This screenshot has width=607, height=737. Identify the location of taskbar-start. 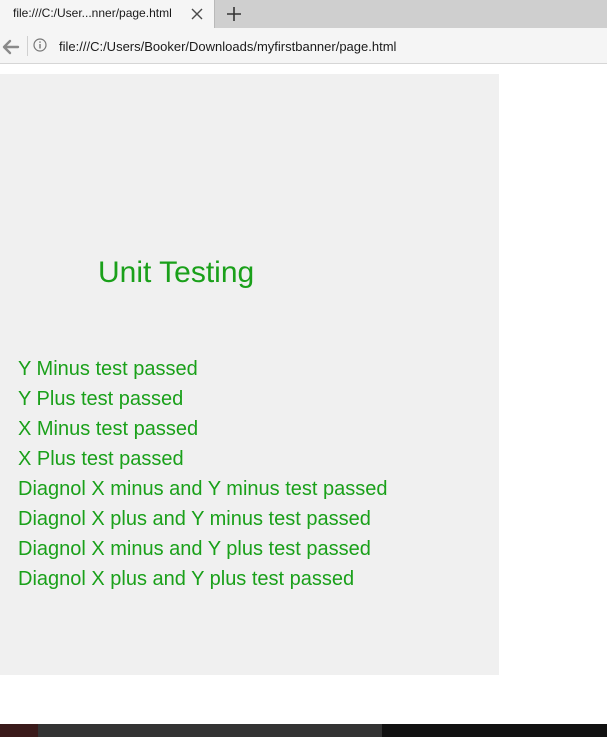
(19, 730).